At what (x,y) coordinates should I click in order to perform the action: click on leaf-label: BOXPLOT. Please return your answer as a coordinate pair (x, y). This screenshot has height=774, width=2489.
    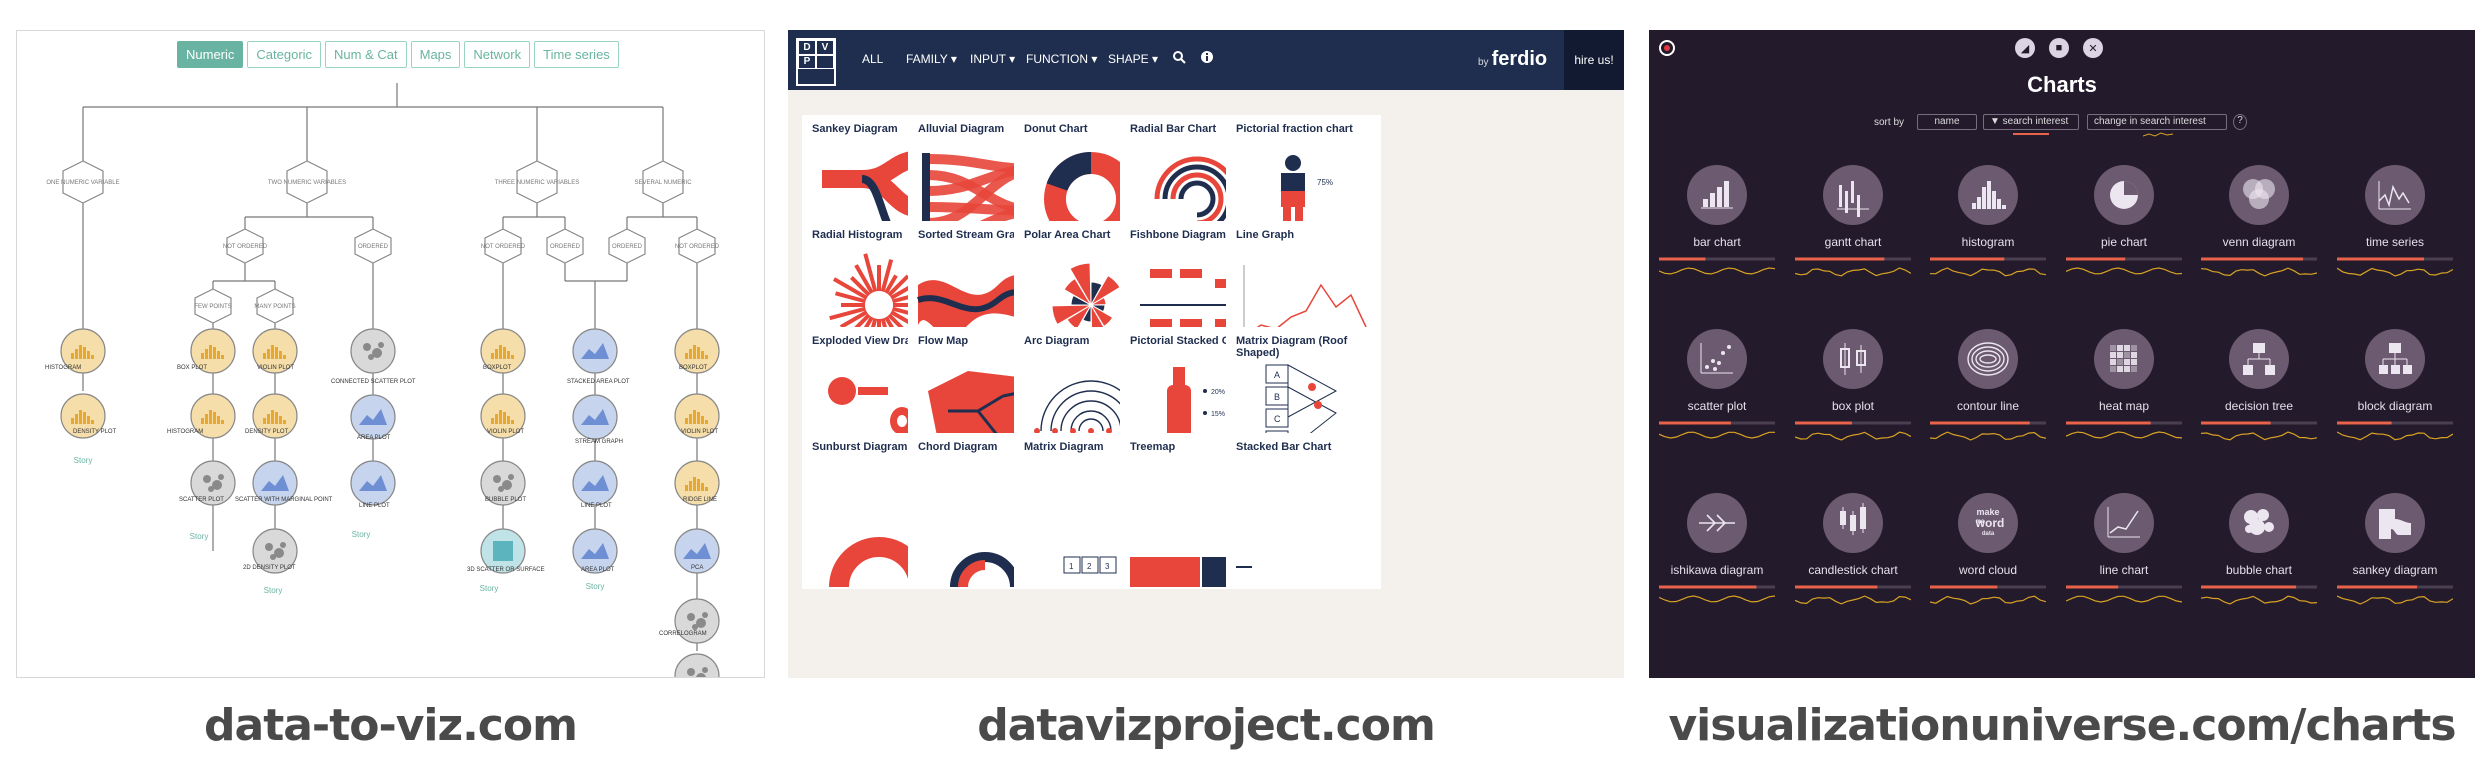
    Looking at the image, I should click on (497, 368).